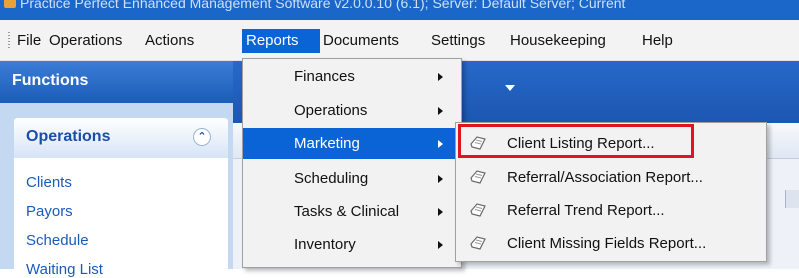  Describe the element at coordinates (361, 41) in the screenshot. I see `menu-documents: Documents` at that location.